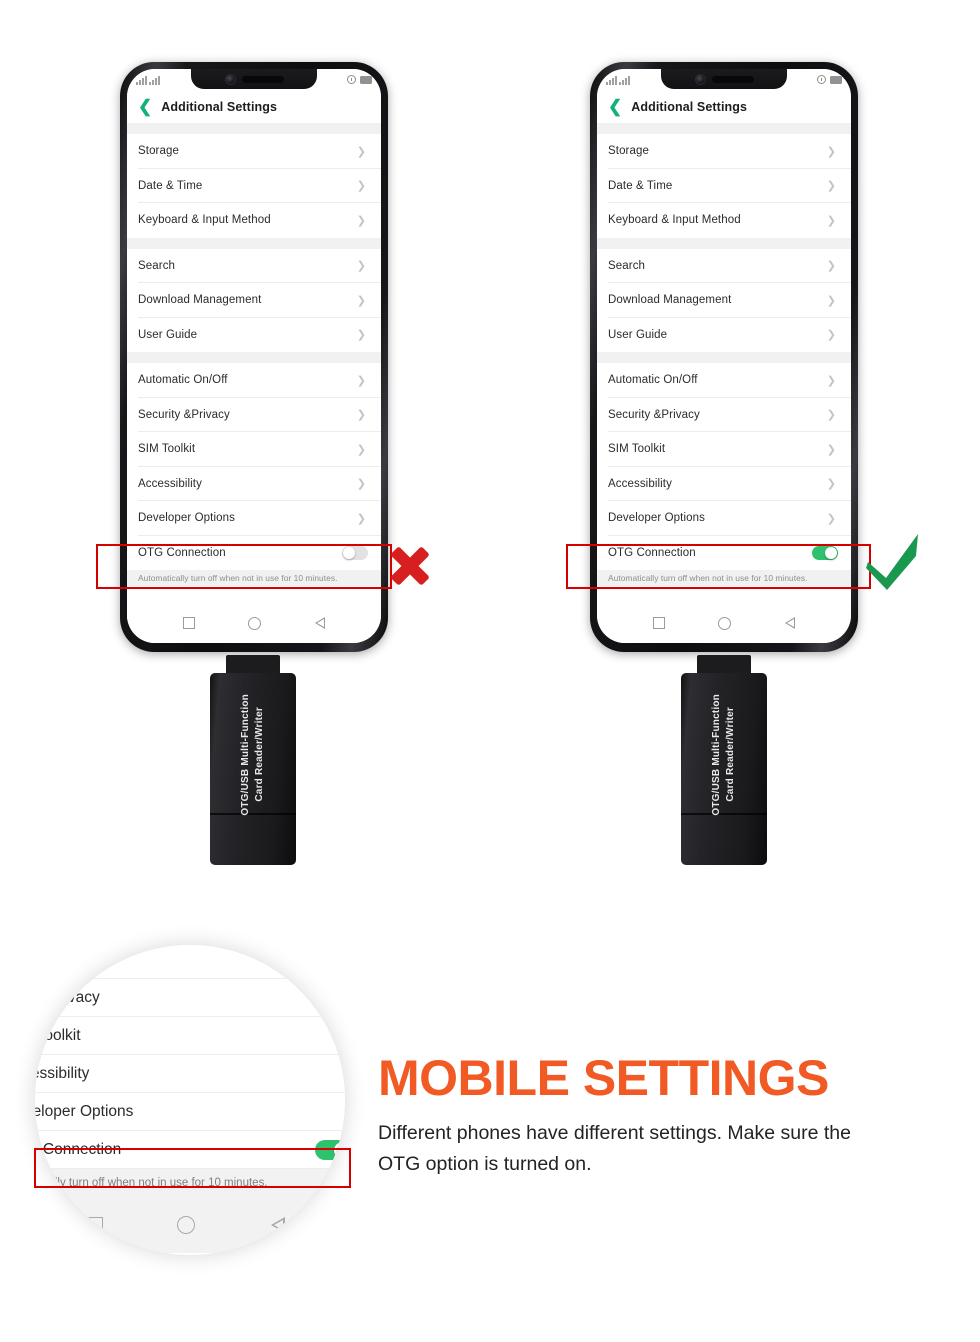 The height and width of the screenshot is (1342, 980). What do you see at coordinates (190, 1074) in the screenshot?
I see `magnified-row-accessibility: Accessibility ❯` at bounding box center [190, 1074].